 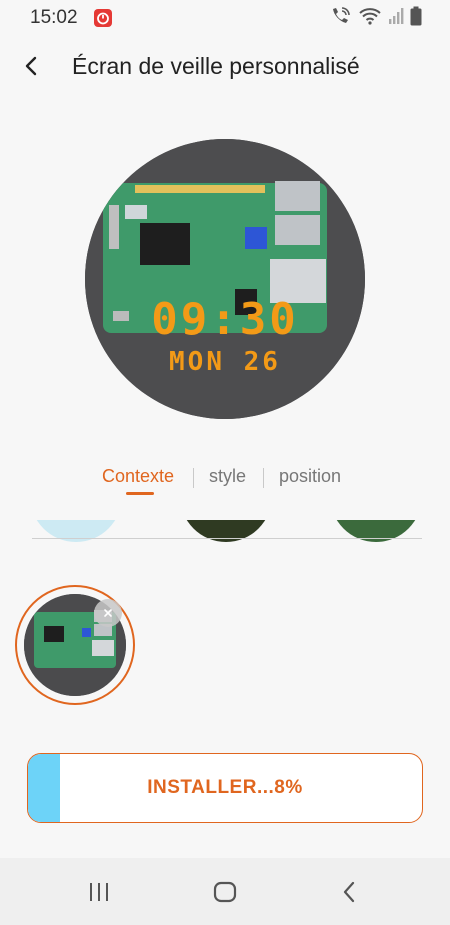 I want to click on install-button: INSTALLER...8%, so click(x=225, y=788).